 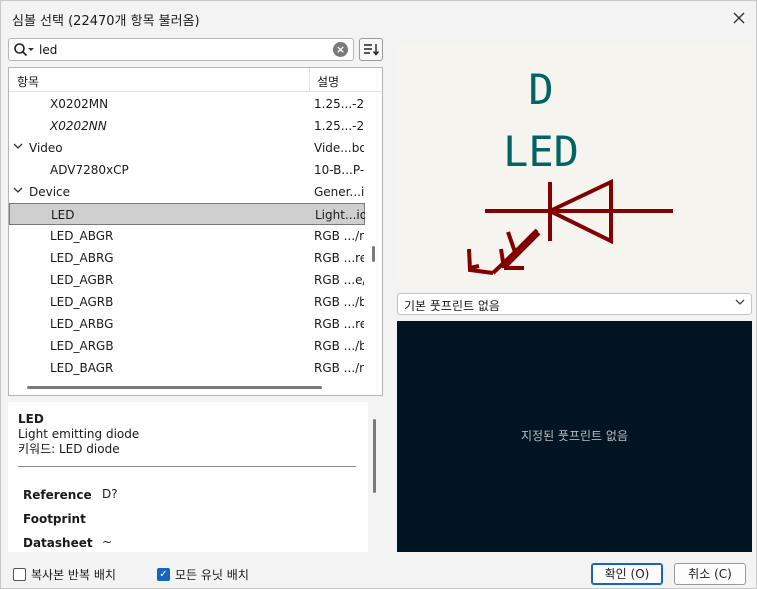 What do you see at coordinates (174, 387) in the screenshot?
I see `tree-horizontal-scrollbar` at bounding box center [174, 387].